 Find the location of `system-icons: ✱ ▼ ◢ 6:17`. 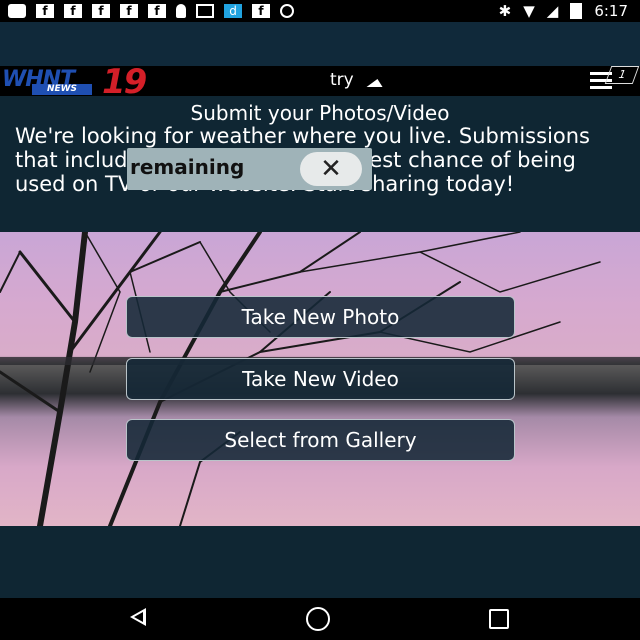

system-icons: ✱ ▼ ◢ 6:17 is located at coordinates (563, 11).